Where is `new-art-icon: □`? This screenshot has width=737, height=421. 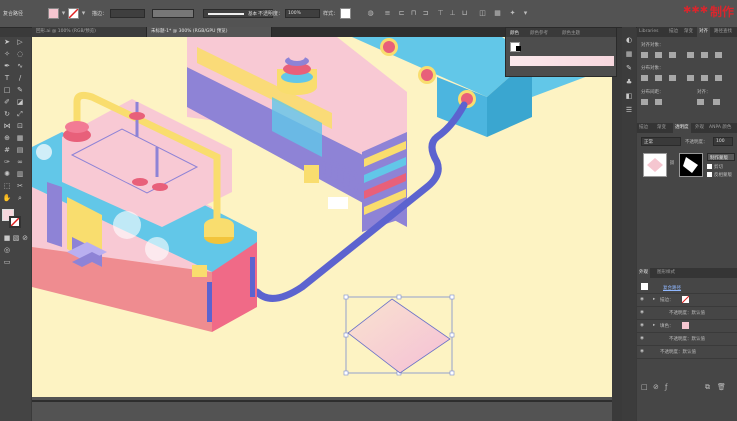
new-art-icon: □ is located at coordinates (644, 387).